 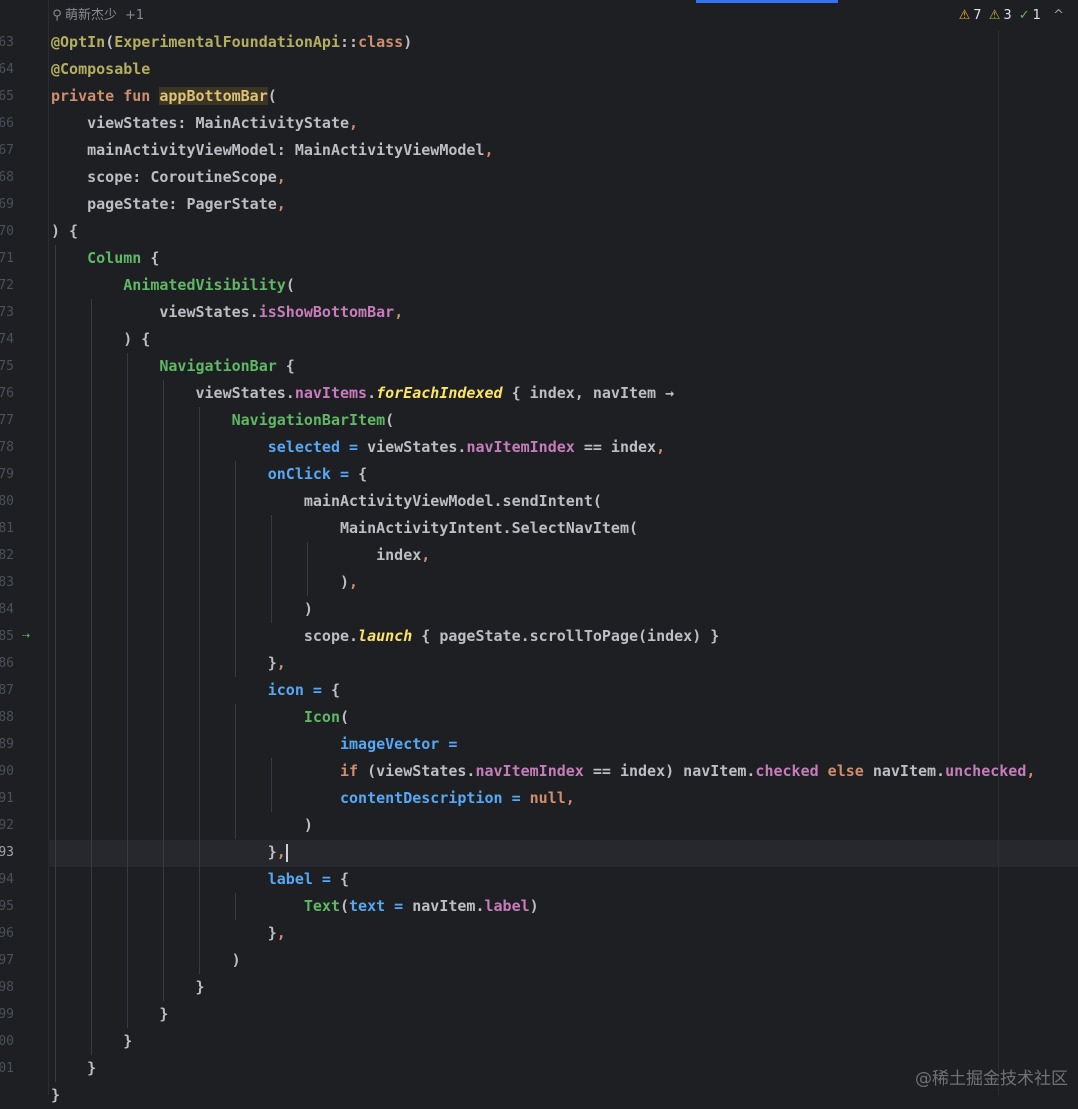 I want to click on weak-warning-count: 3, so click(x=1007, y=15).